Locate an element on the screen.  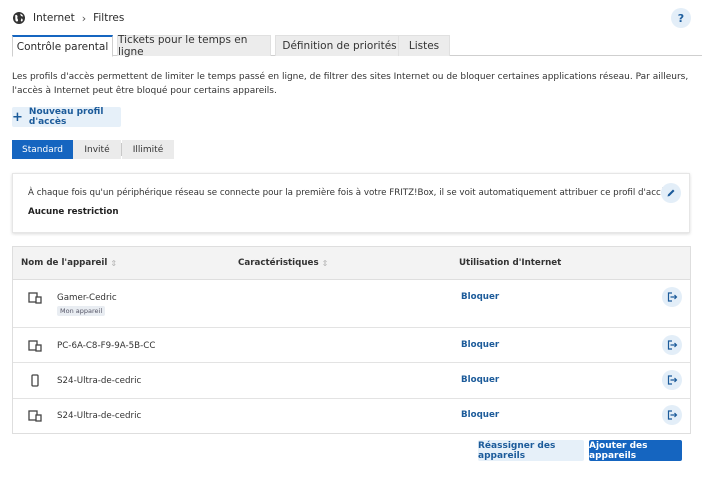
new-profile-label: Nouveau profil d'accès is located at coordinates (66, 117).